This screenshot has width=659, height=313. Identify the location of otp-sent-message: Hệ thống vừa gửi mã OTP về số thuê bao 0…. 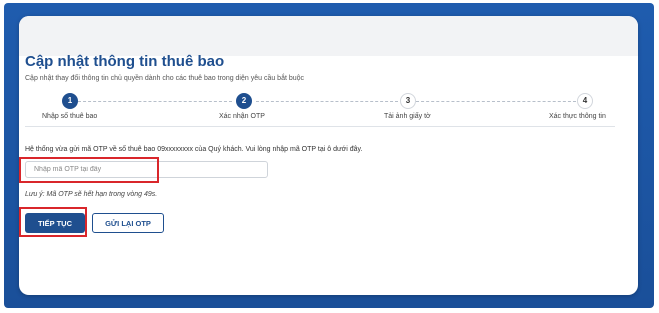
(194, 149).